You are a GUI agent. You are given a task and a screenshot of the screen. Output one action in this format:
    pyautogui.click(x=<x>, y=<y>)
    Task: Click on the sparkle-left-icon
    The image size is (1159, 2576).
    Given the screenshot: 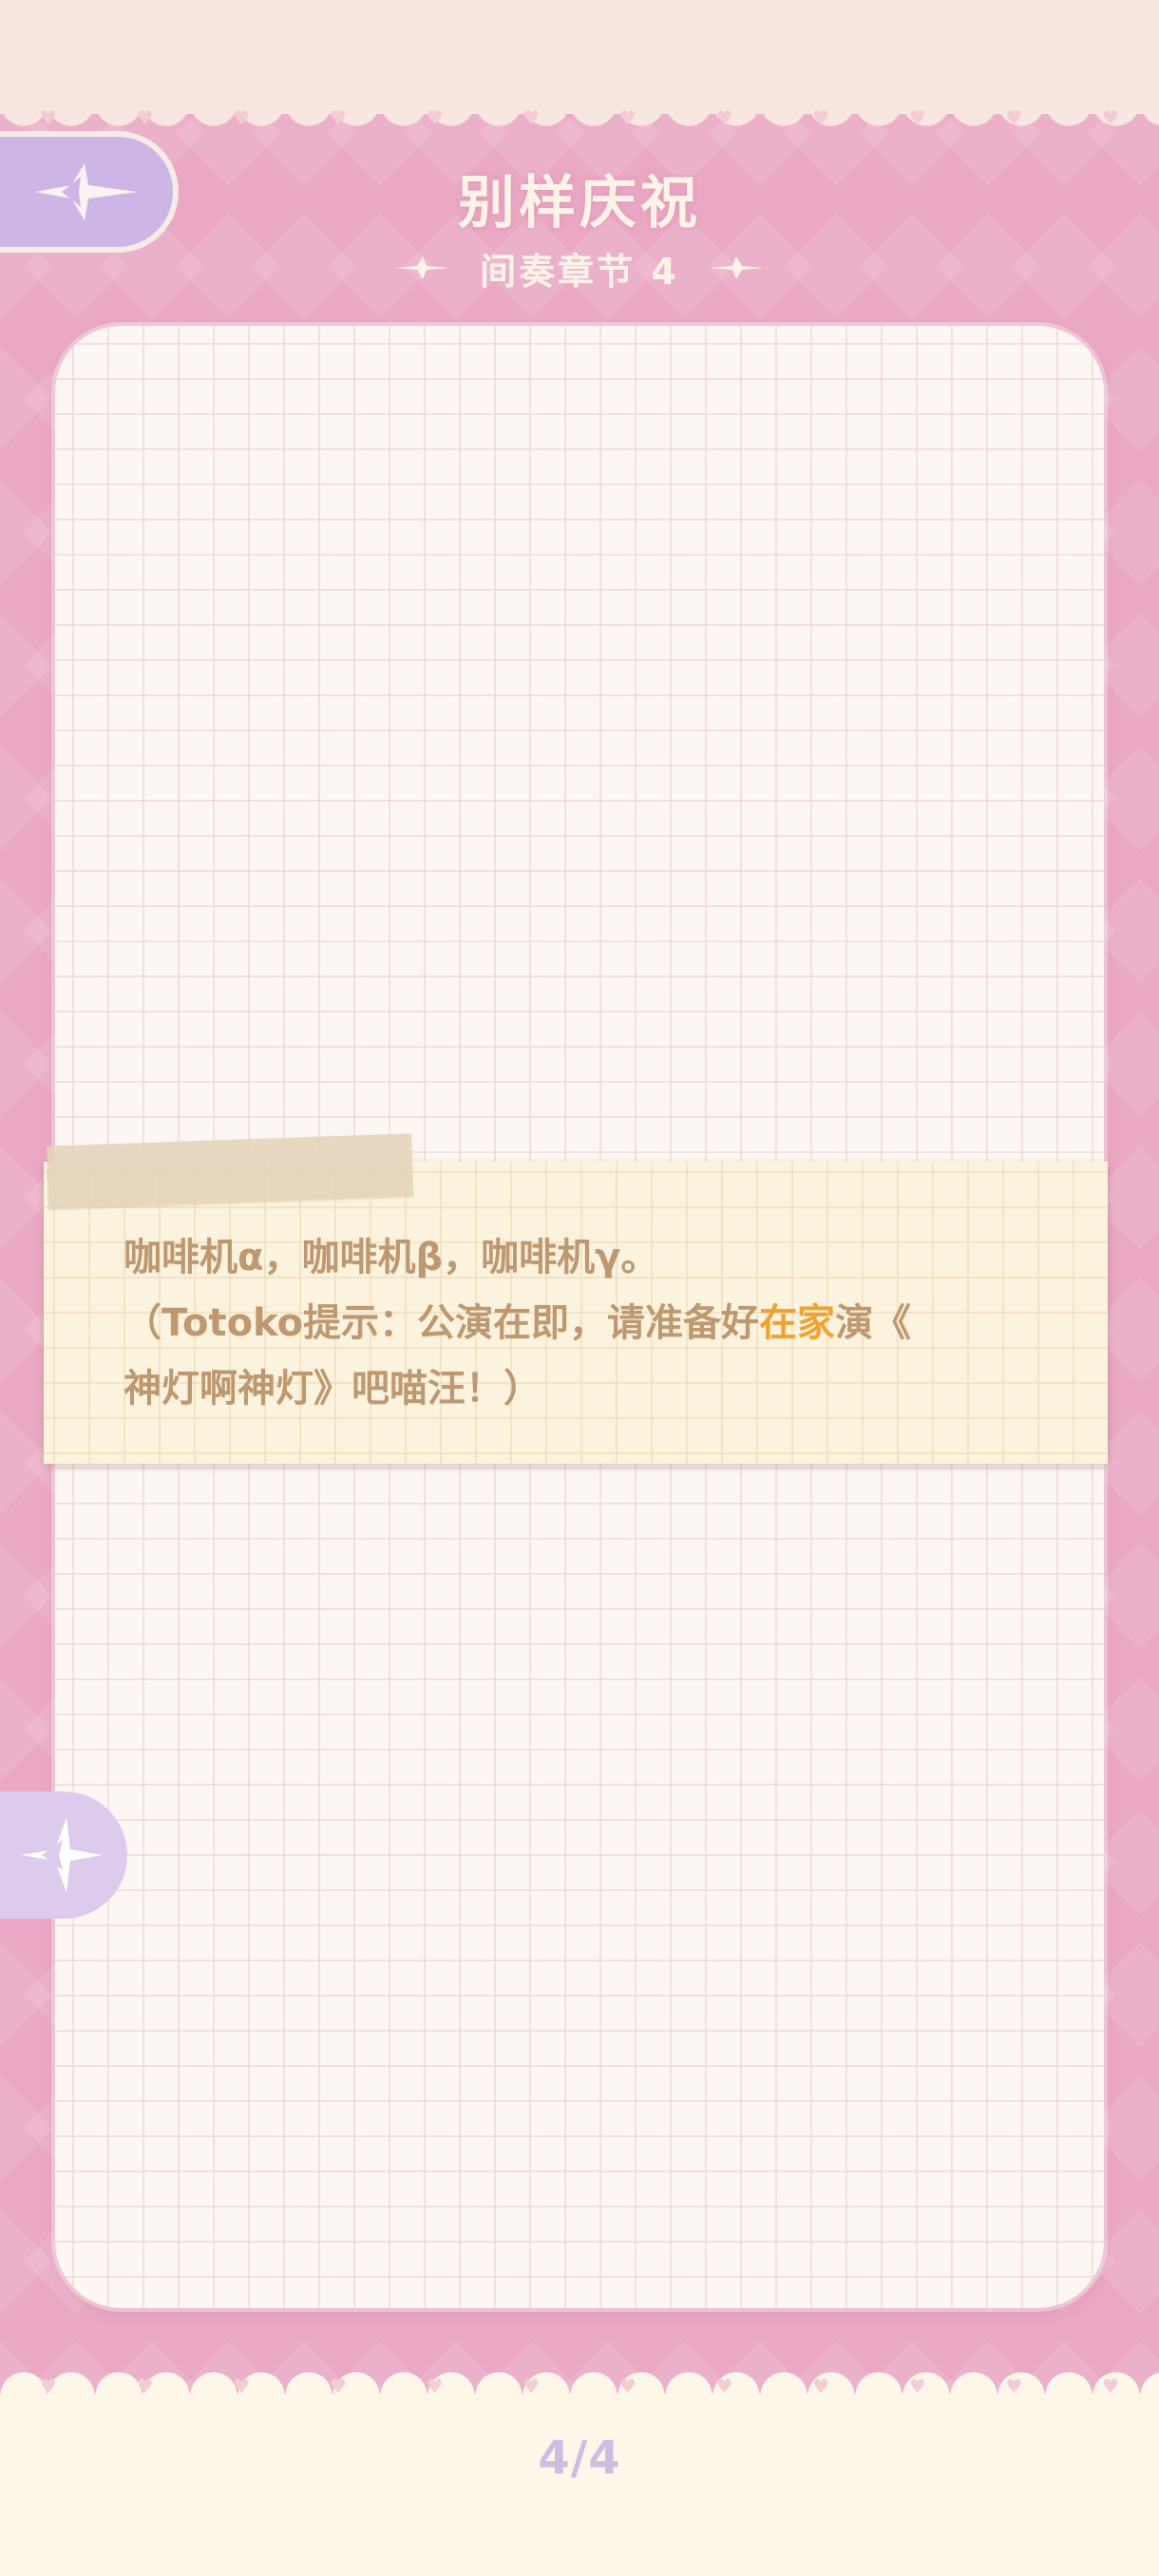 What is the action you would take?
    pyautogui.click(x=422, y=268)
    